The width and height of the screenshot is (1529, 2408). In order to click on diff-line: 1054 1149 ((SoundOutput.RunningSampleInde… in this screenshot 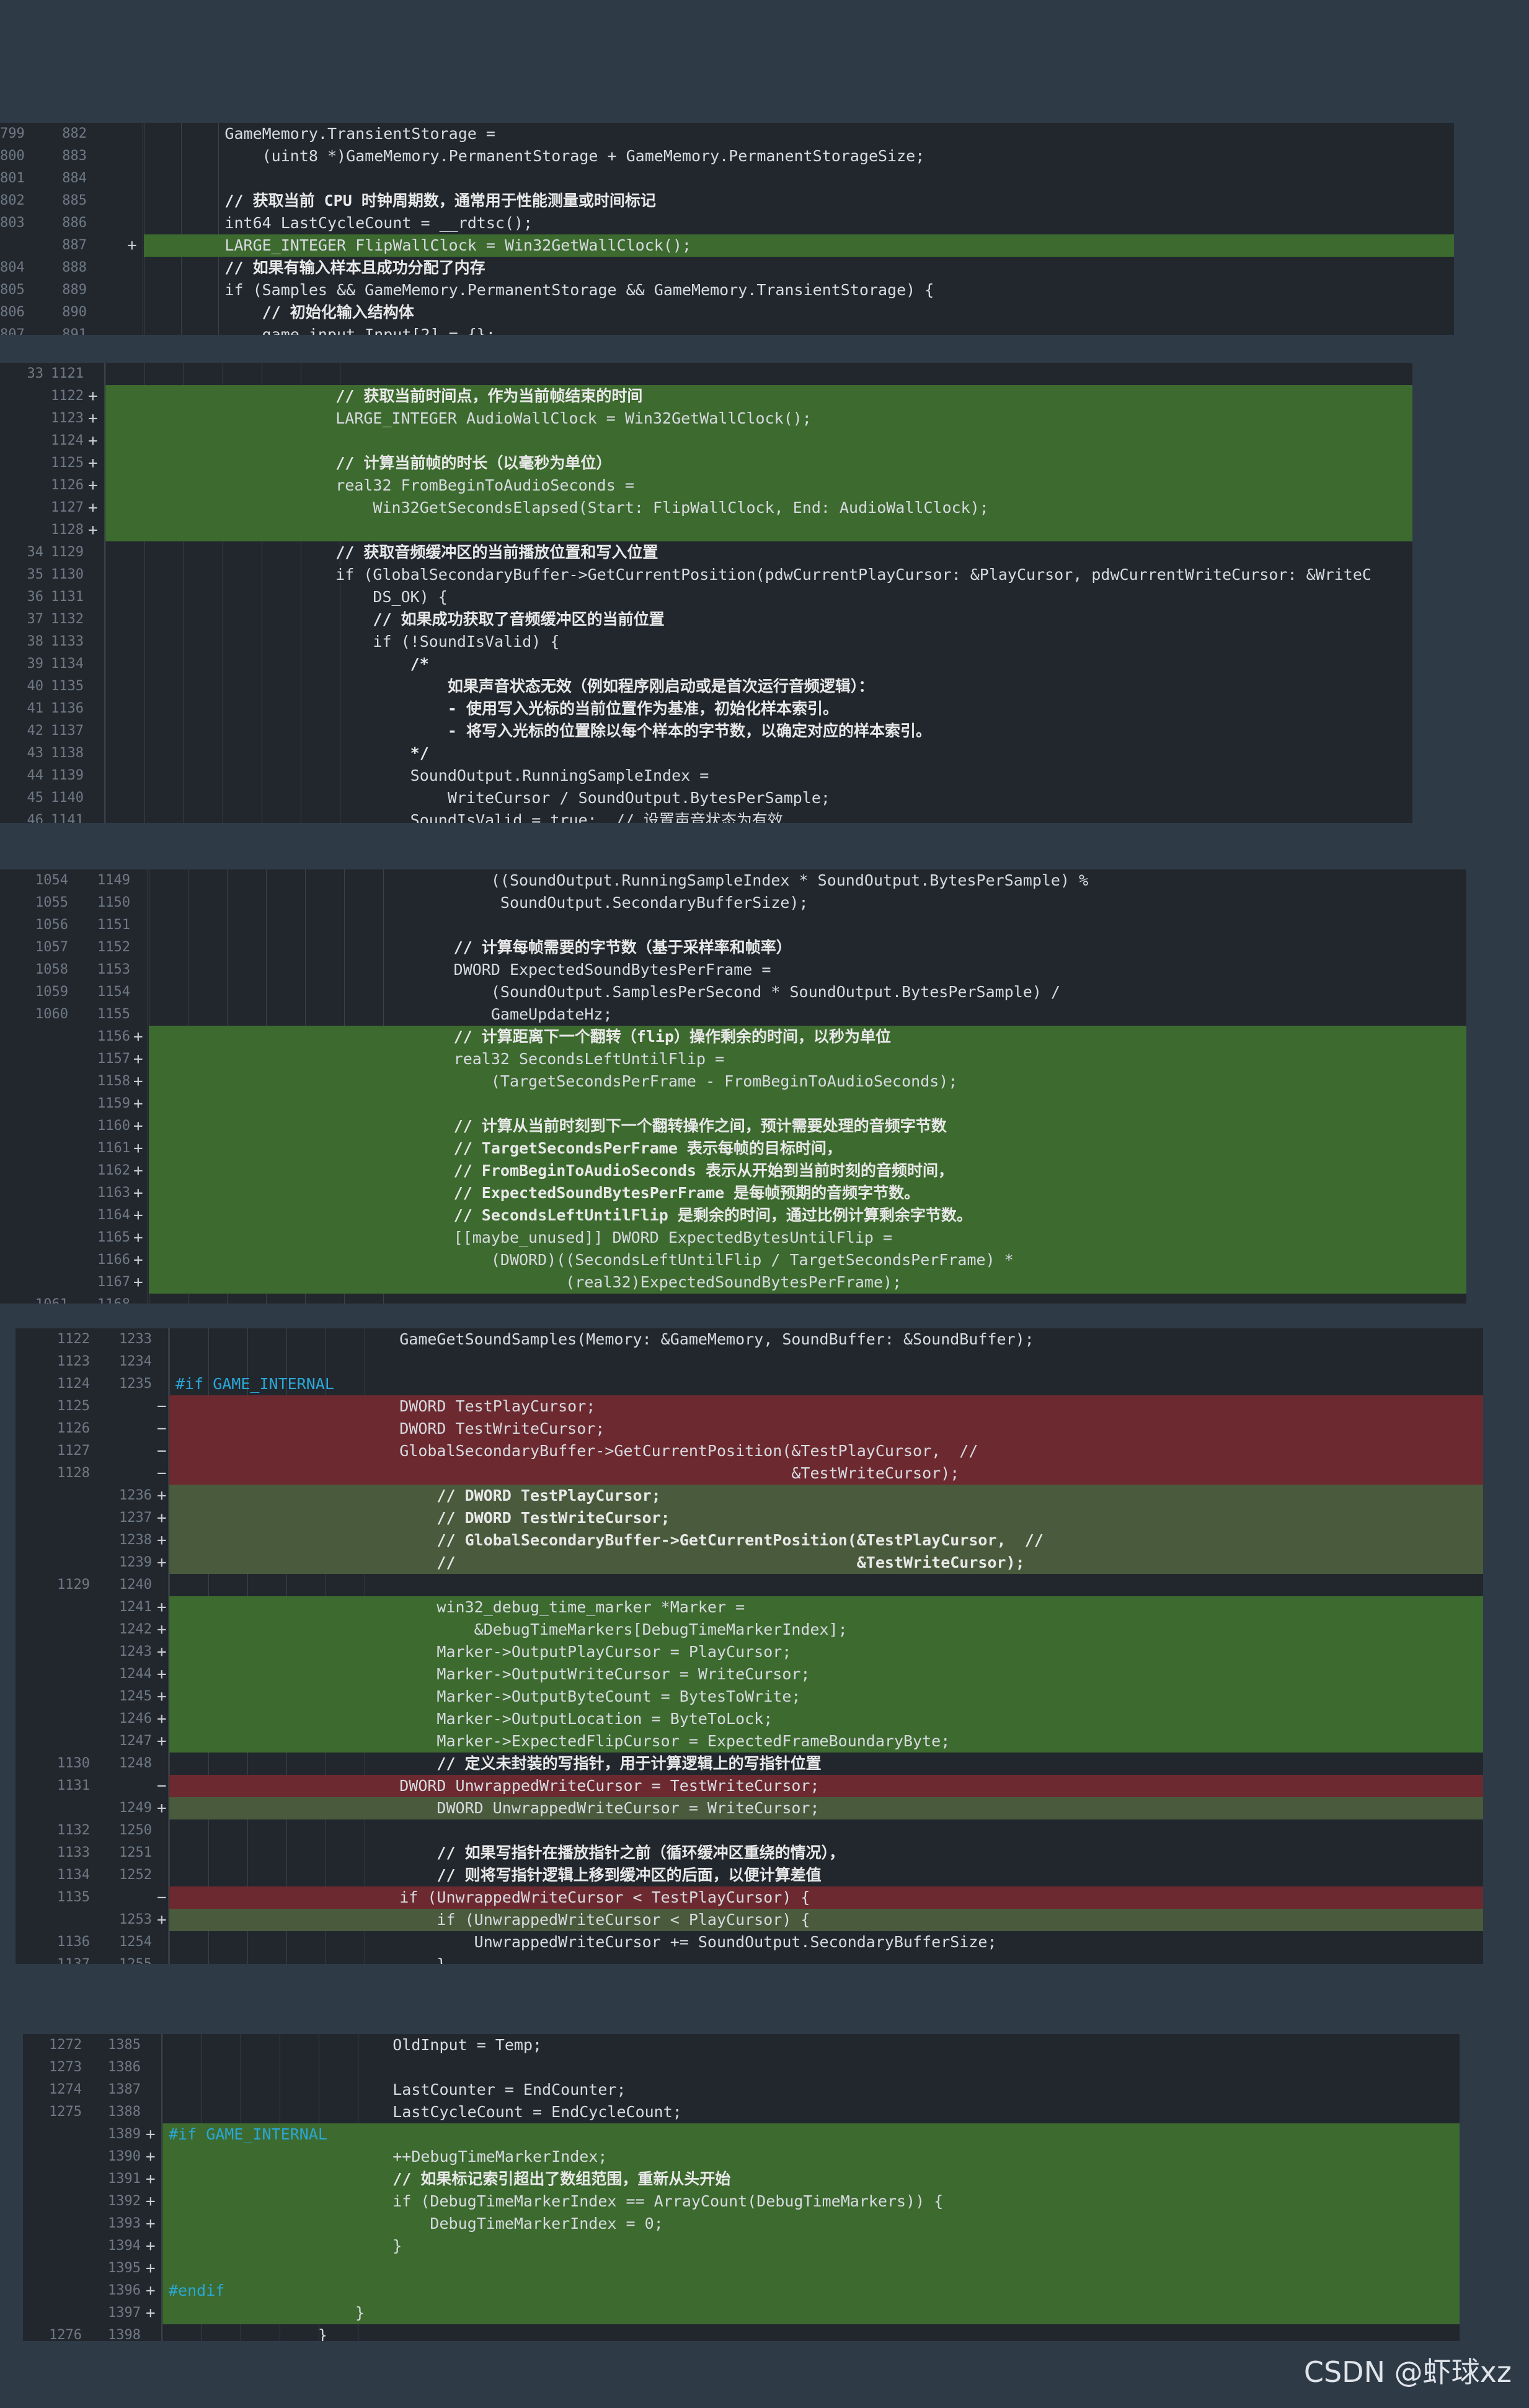, I will do `click(733, 880)`.